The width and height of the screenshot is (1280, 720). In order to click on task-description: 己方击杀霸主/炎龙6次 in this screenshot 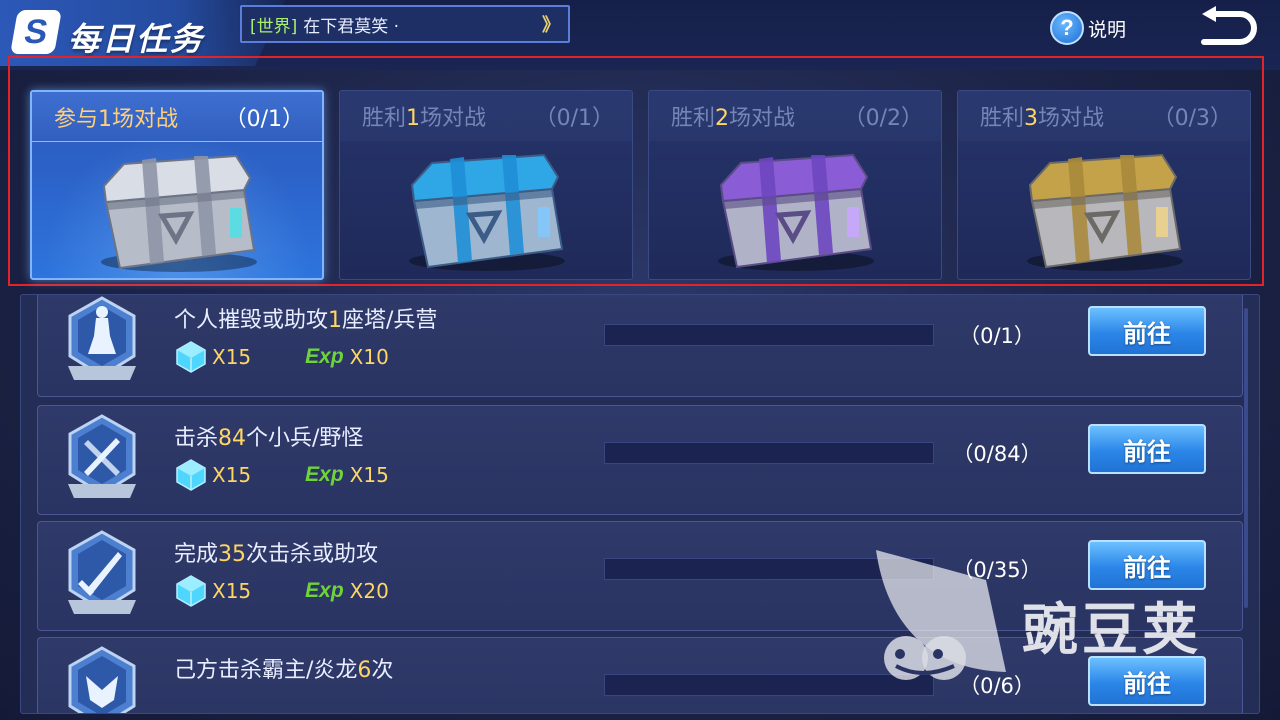, I will do `click(284, 670)`.